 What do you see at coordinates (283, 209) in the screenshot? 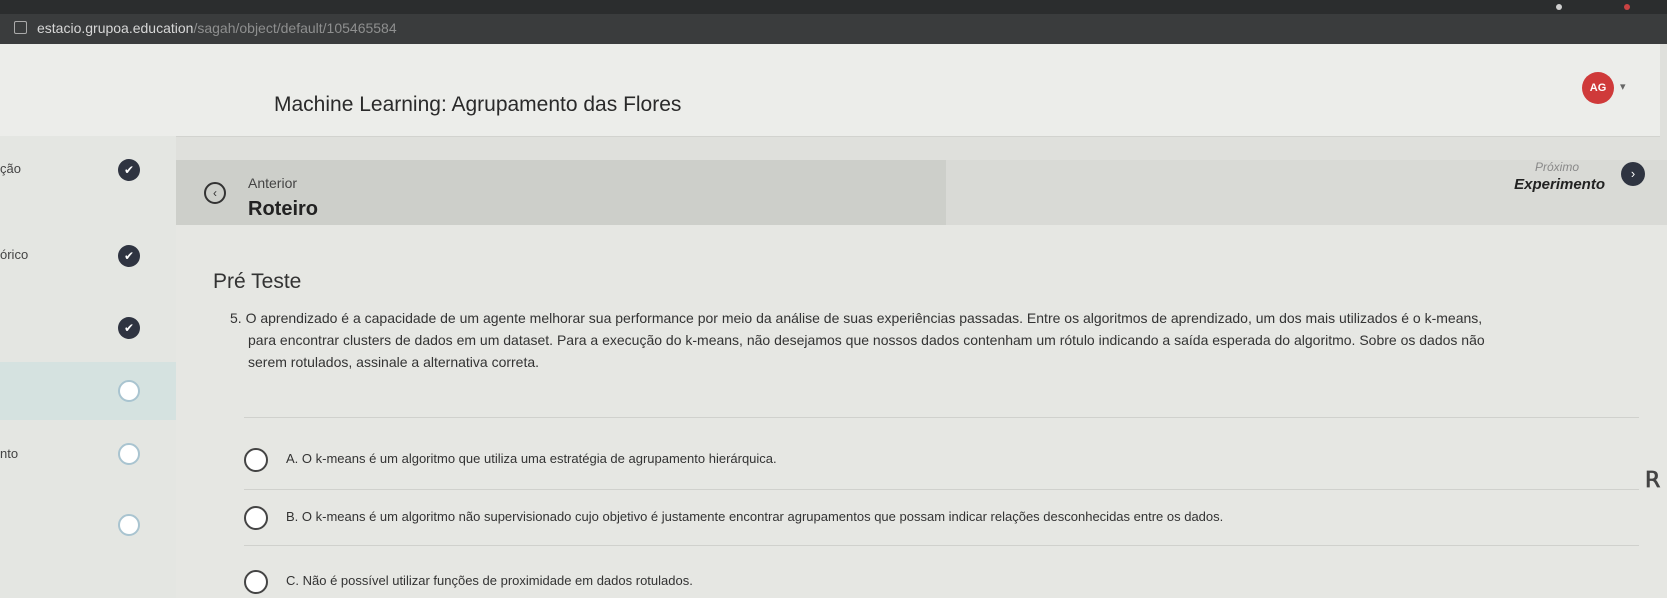
I see `previous-title: Roteiro` at bounding box center [283, 209].